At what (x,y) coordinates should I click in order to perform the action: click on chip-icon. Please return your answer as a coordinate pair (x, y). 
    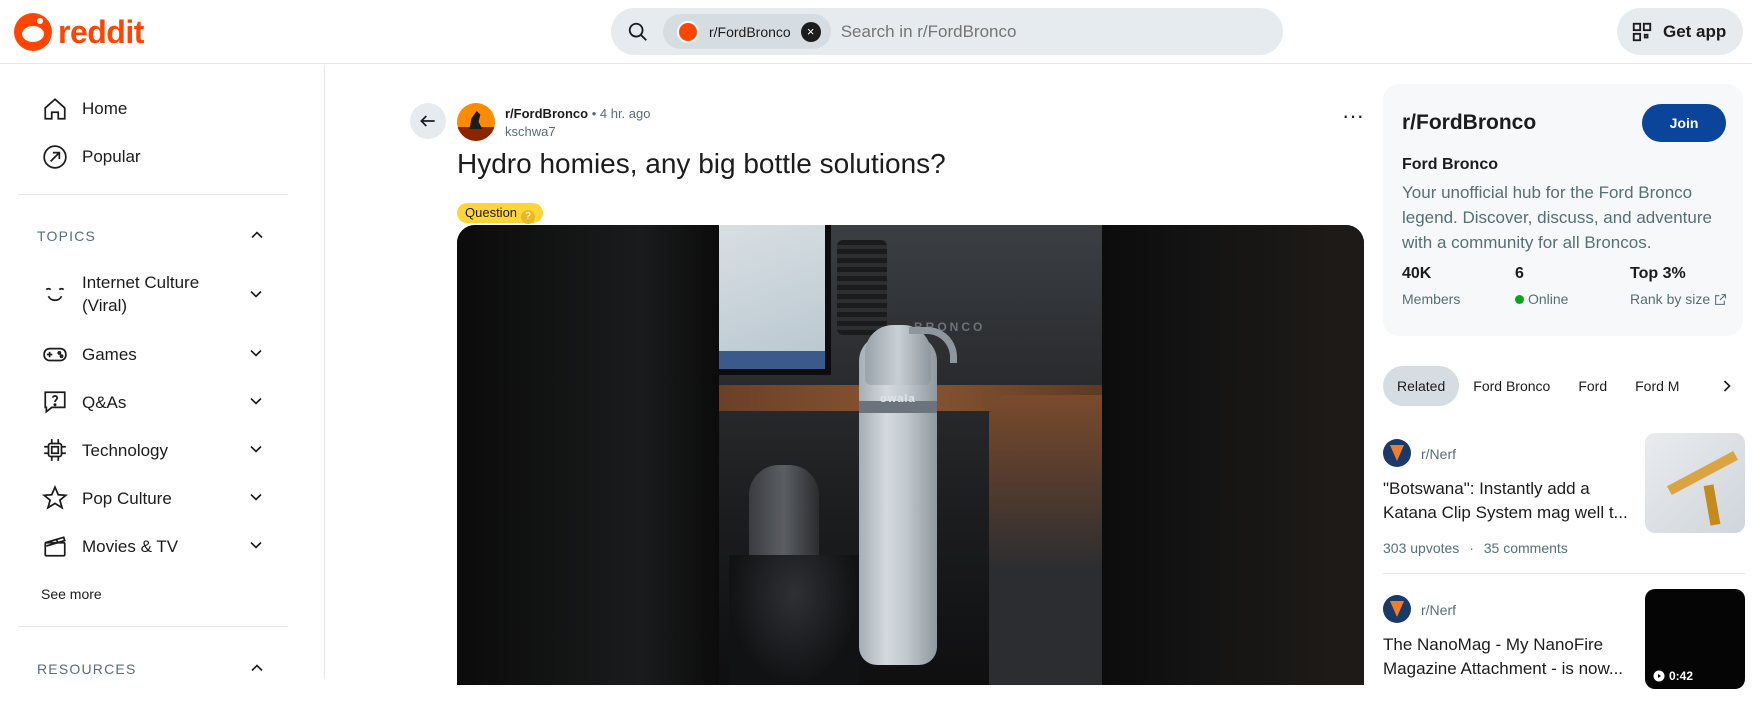
    Looking at the image, I should click on (55, 450).